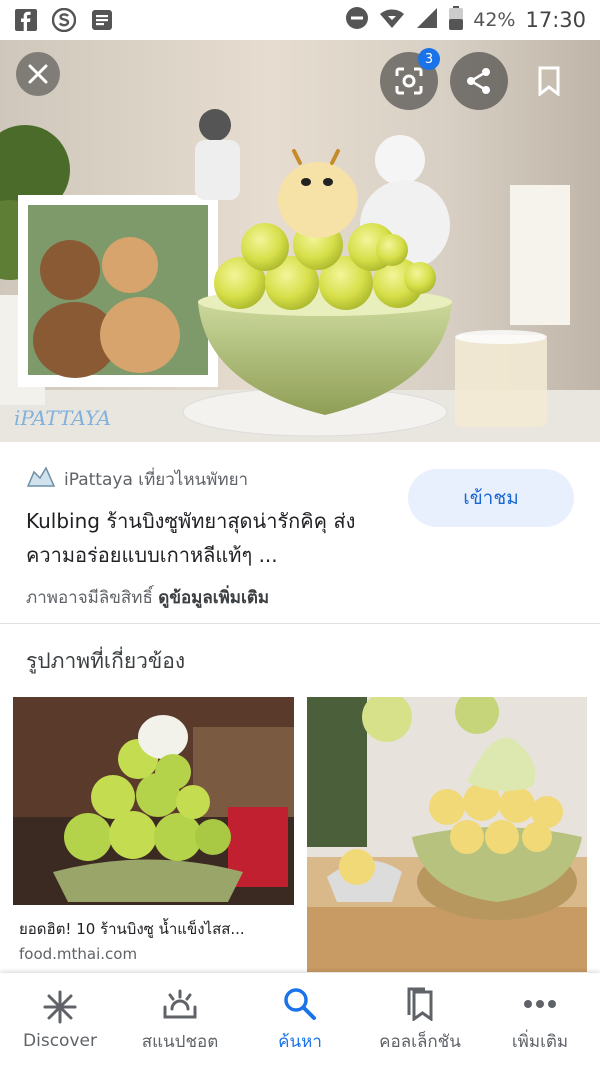 The width and height of the screenshot is (600, 1067). I want to click on news-icon, so click(102, 20).